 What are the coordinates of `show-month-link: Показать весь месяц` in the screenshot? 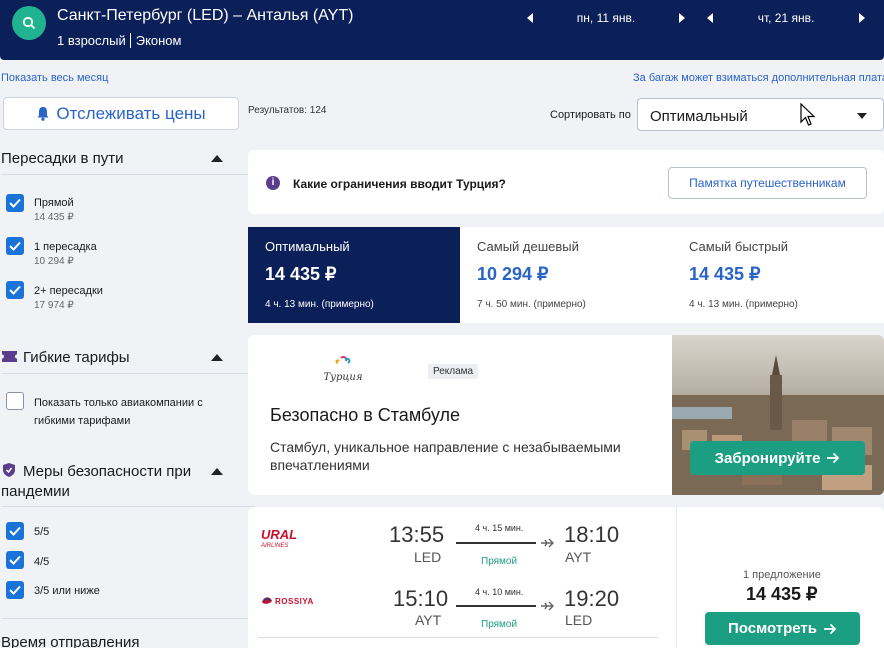 It's located at (54, 78).